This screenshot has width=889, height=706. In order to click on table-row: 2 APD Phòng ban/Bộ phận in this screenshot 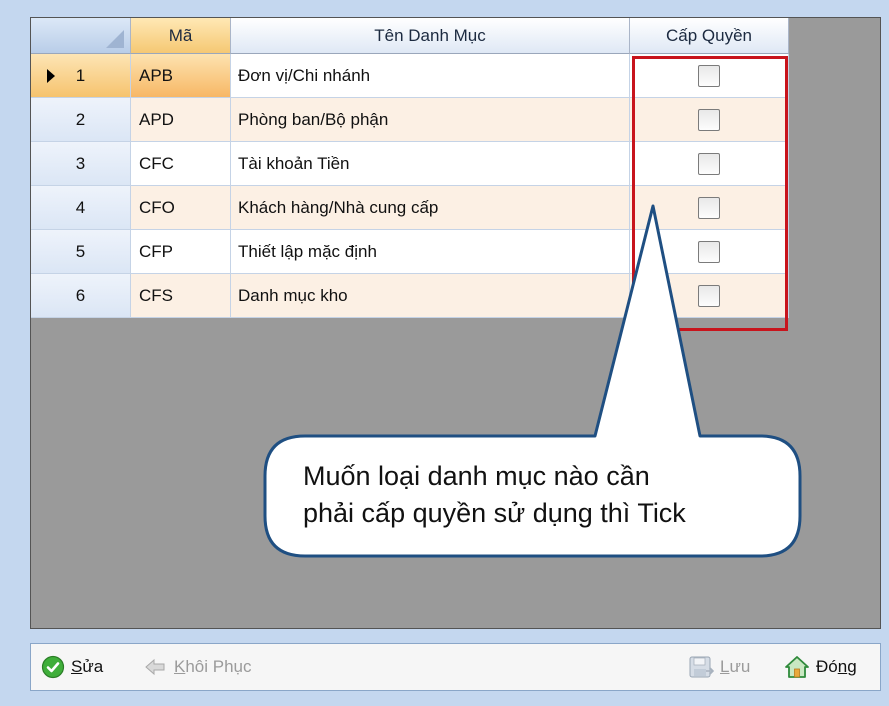, I will do `click(410, 120)`.